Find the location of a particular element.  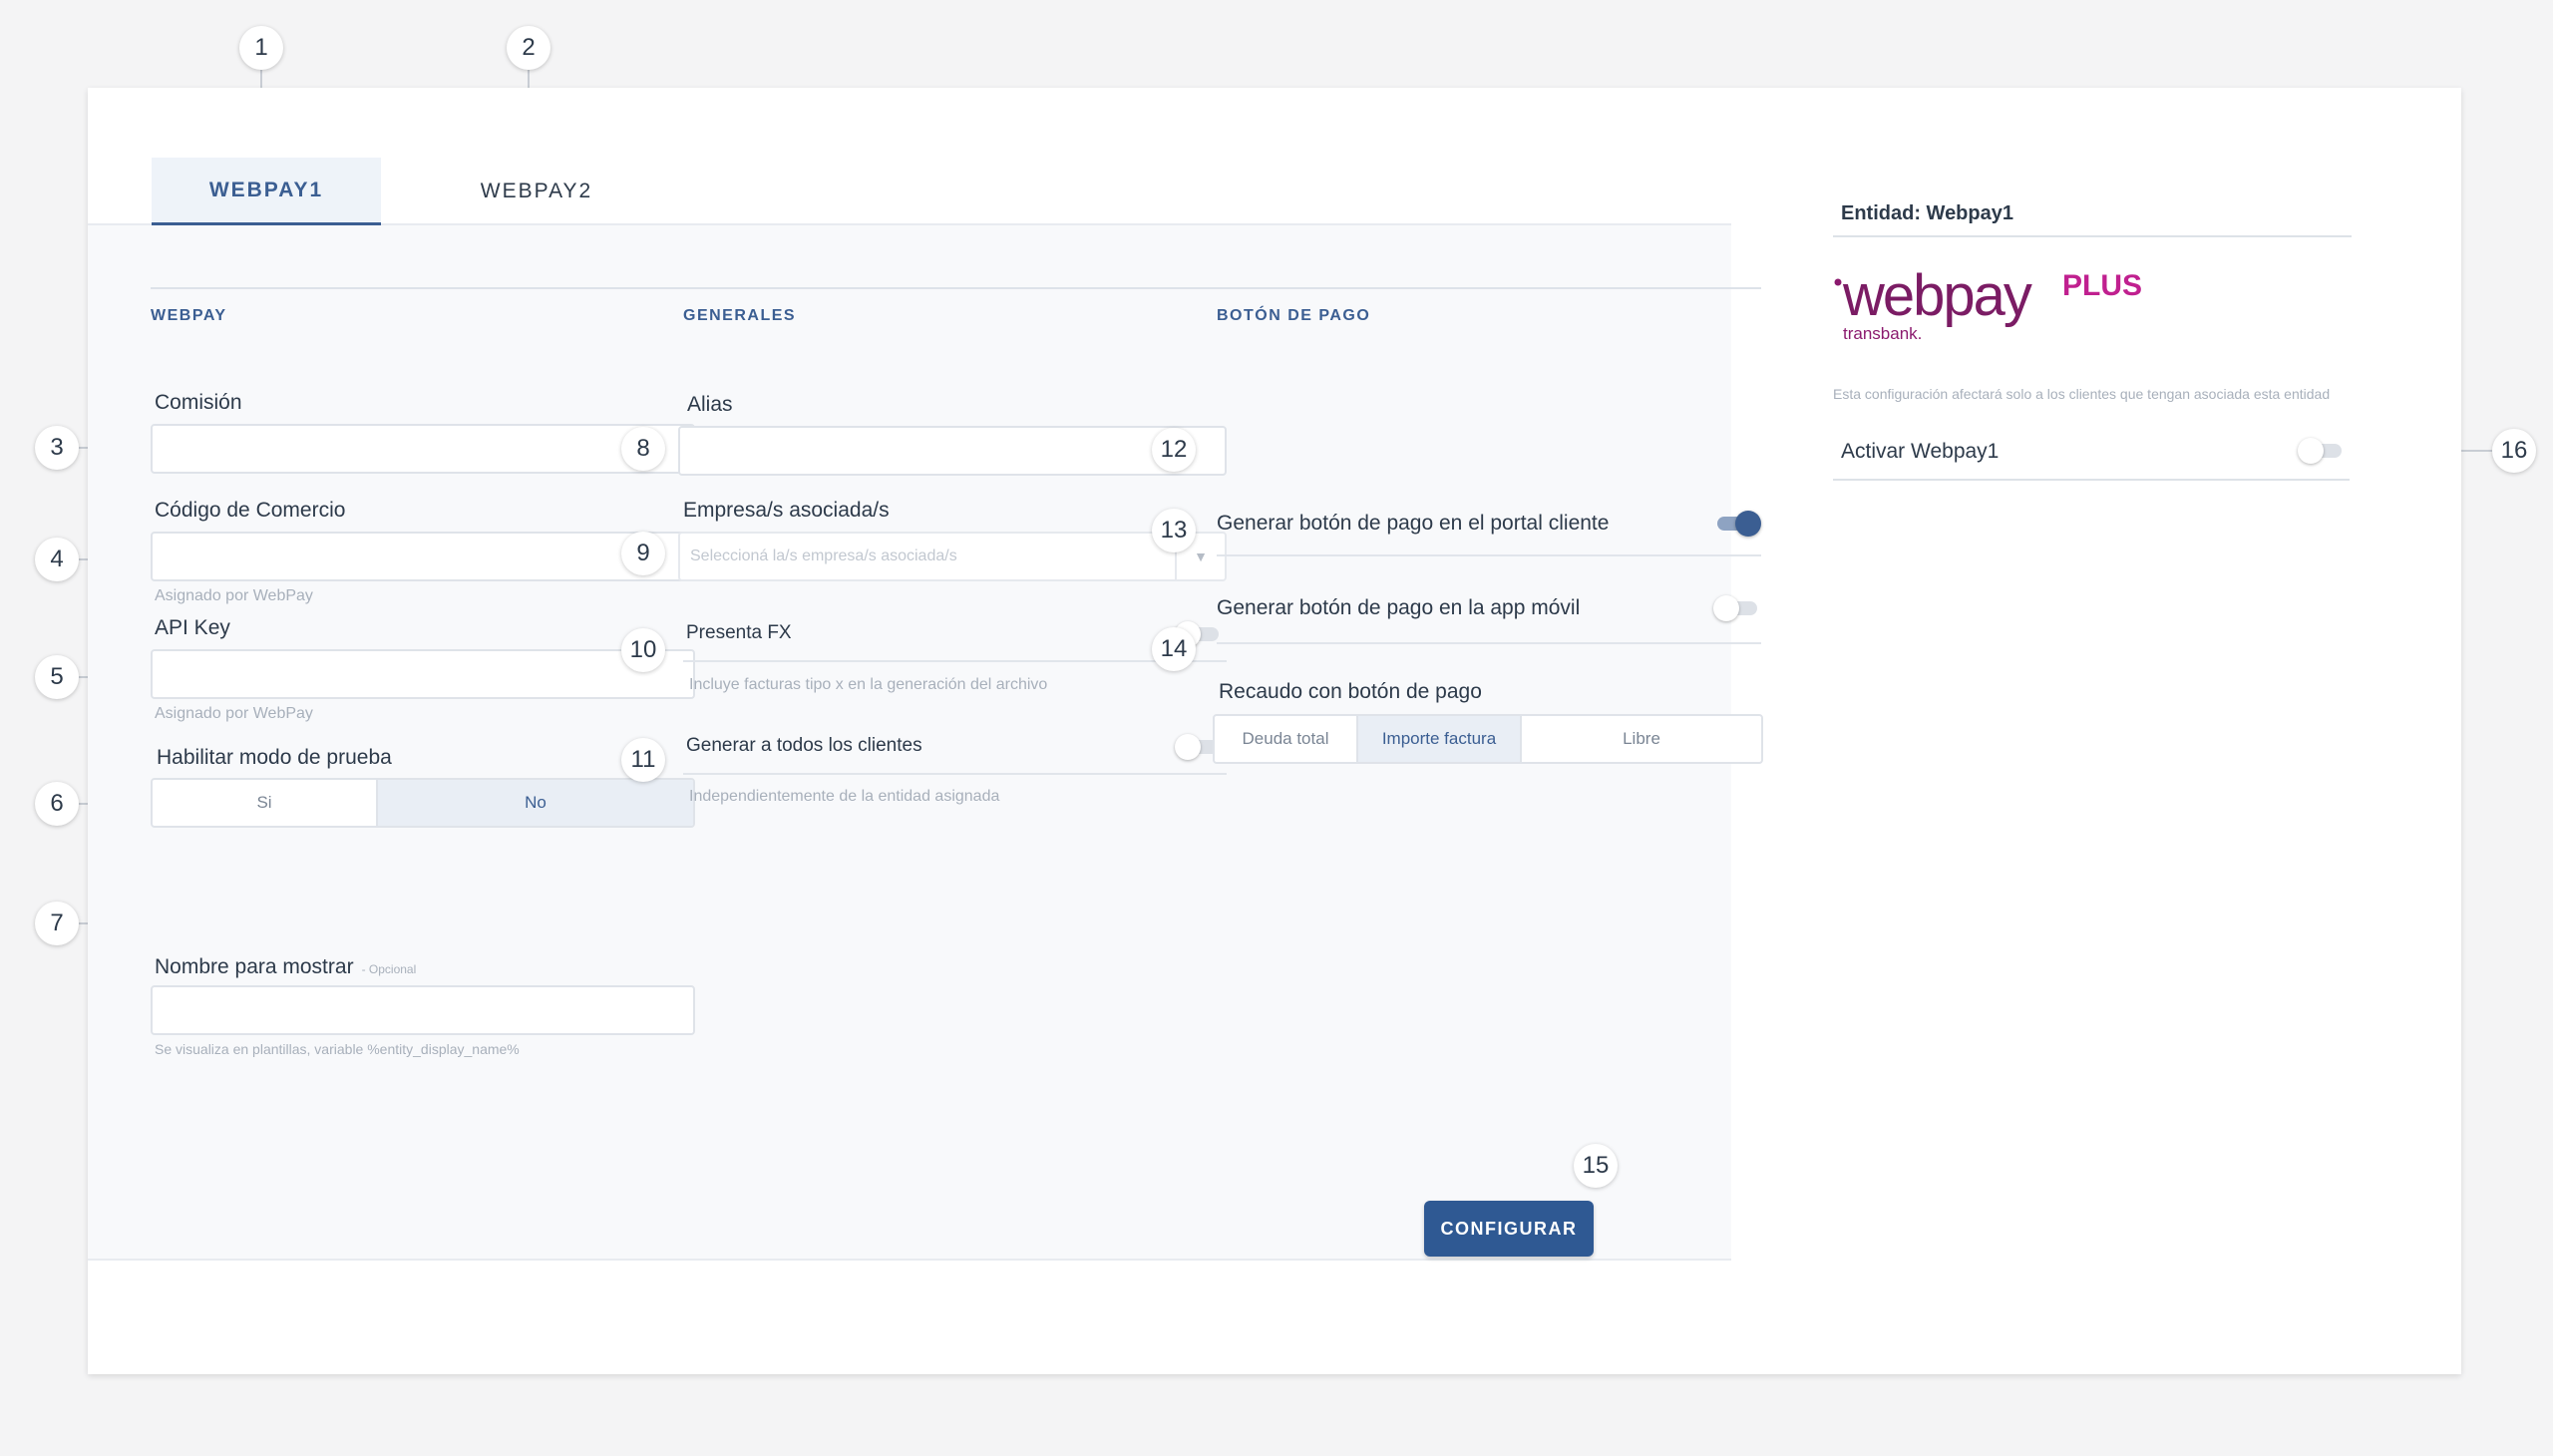

activar-webpay-label: Activar Webpay1 is located at coordinates (1921, 451).